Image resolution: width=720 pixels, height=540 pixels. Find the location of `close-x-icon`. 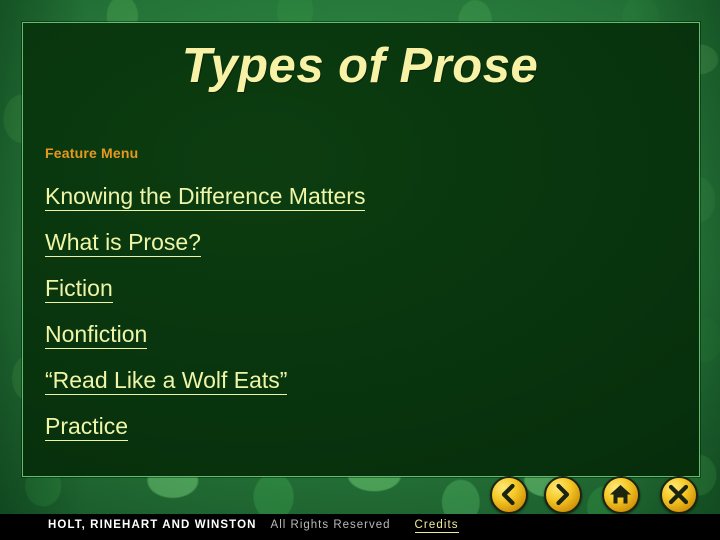

close-x-icon is located at coordinates (679, 495).